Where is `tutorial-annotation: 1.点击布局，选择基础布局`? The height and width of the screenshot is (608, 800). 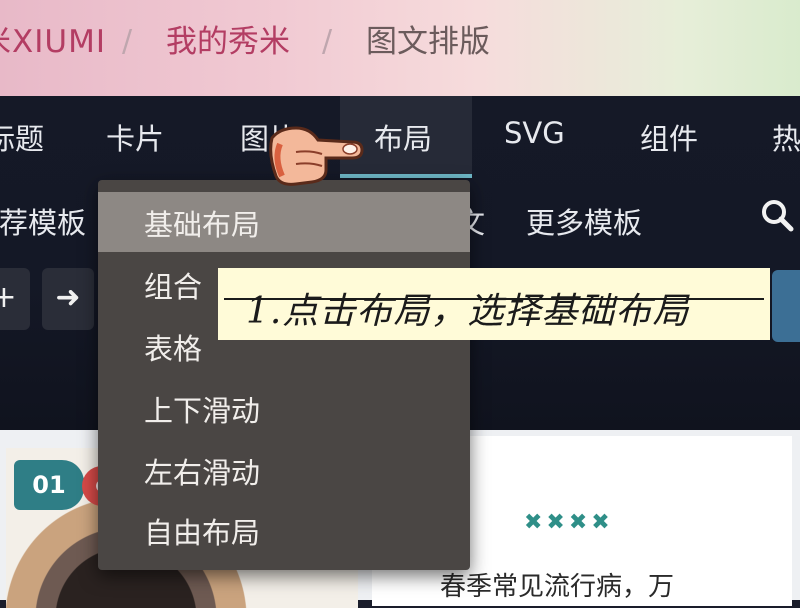 tutorial-annotation: 1.点击布局，选择基础布局 is located at coordinates (494, 304).